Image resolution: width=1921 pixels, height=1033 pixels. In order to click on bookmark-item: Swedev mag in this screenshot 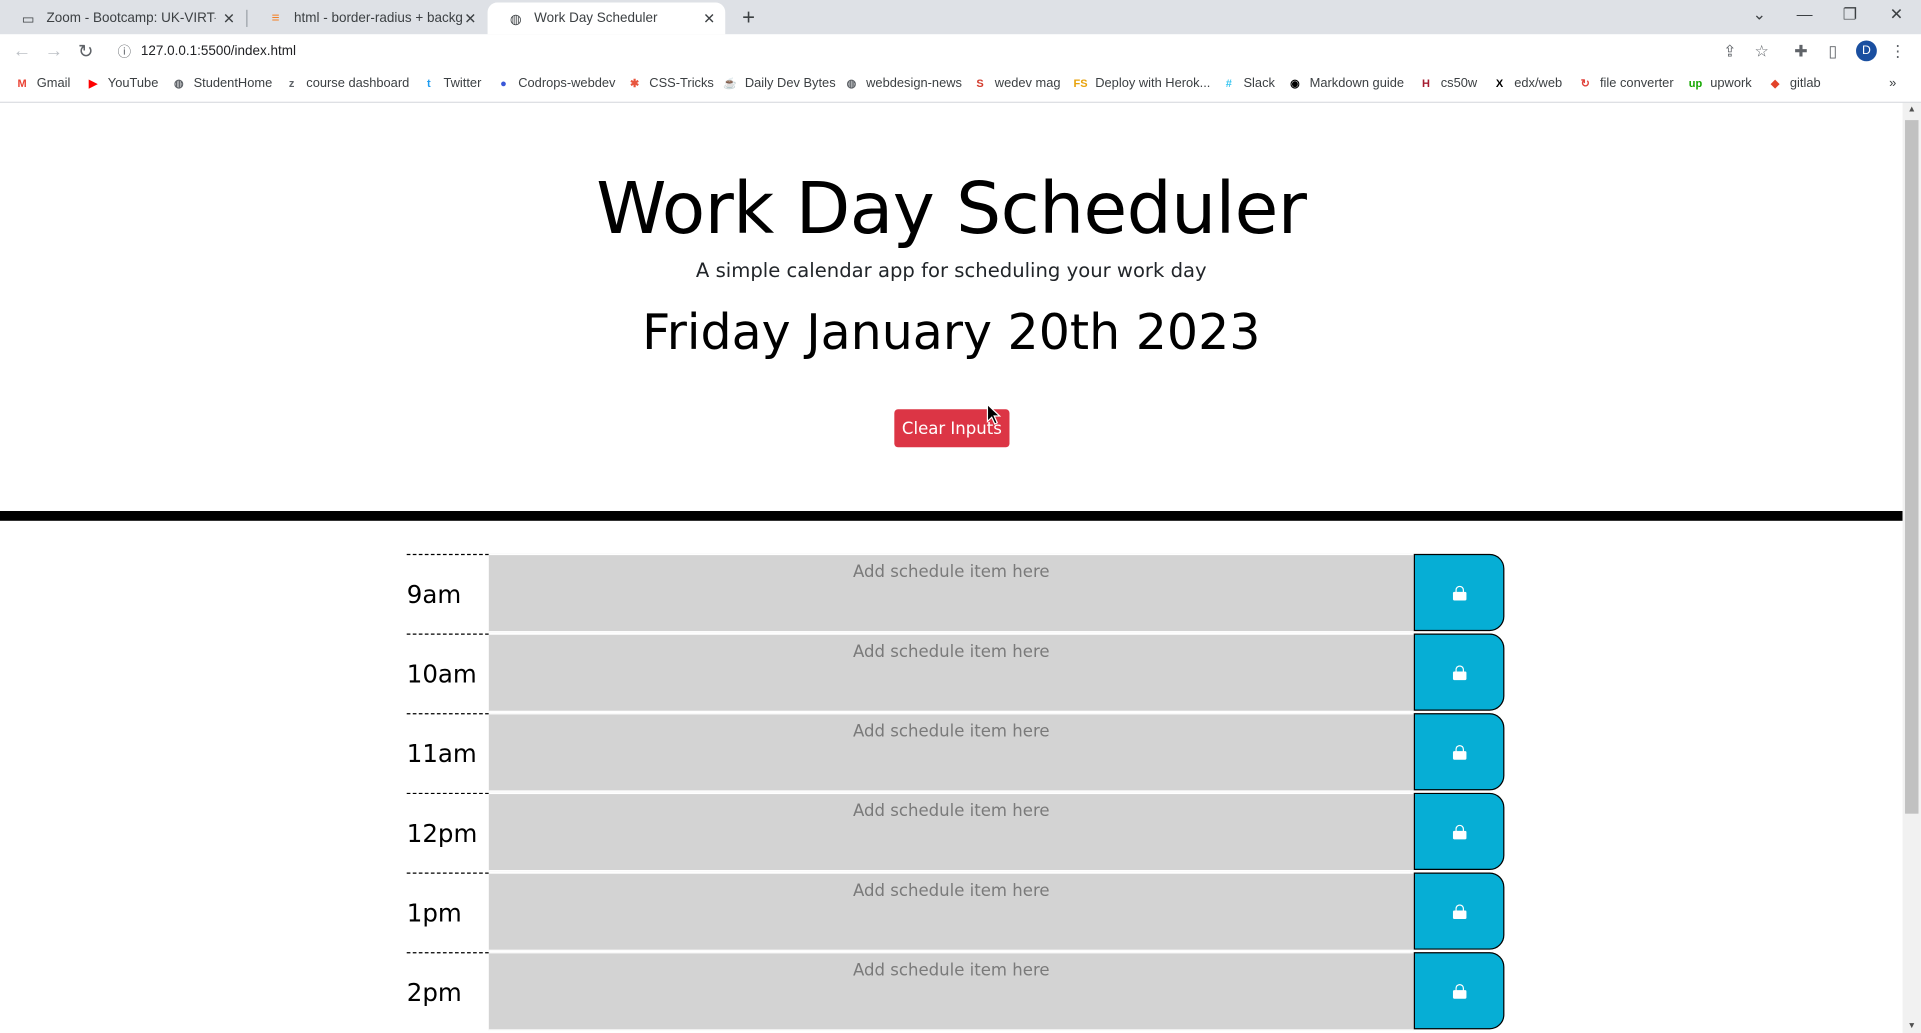, I will do `click(1016, 83)`.